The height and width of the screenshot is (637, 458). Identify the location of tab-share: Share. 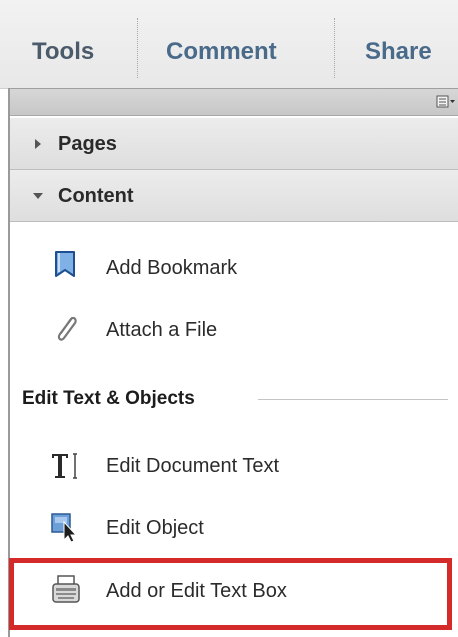
(398, 52).